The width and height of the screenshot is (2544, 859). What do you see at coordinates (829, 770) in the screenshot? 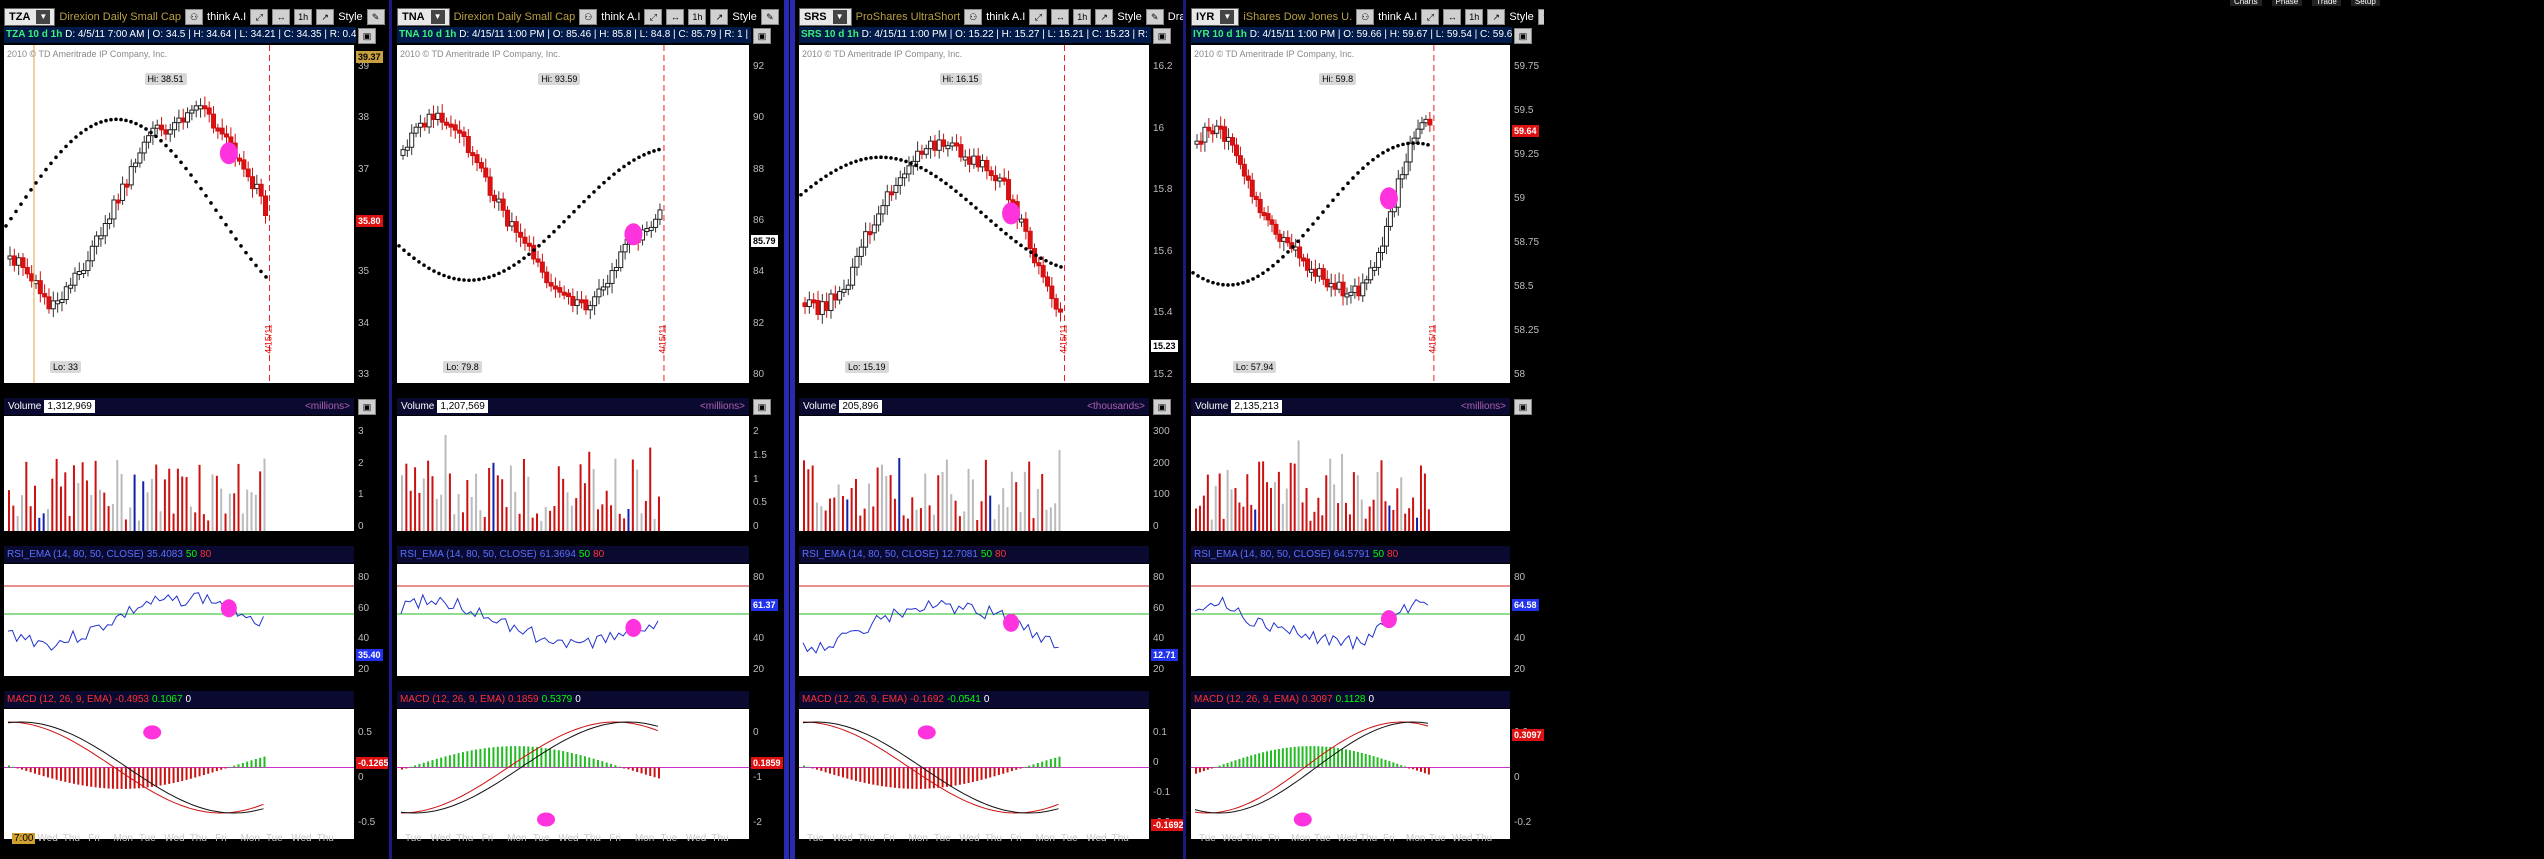
I see `macd-histogram-bar` at bounding box center [829, 770].